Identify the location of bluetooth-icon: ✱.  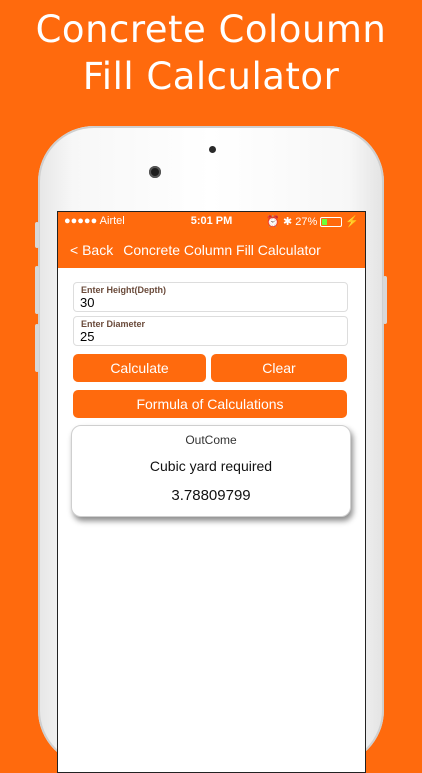
(288, 222).